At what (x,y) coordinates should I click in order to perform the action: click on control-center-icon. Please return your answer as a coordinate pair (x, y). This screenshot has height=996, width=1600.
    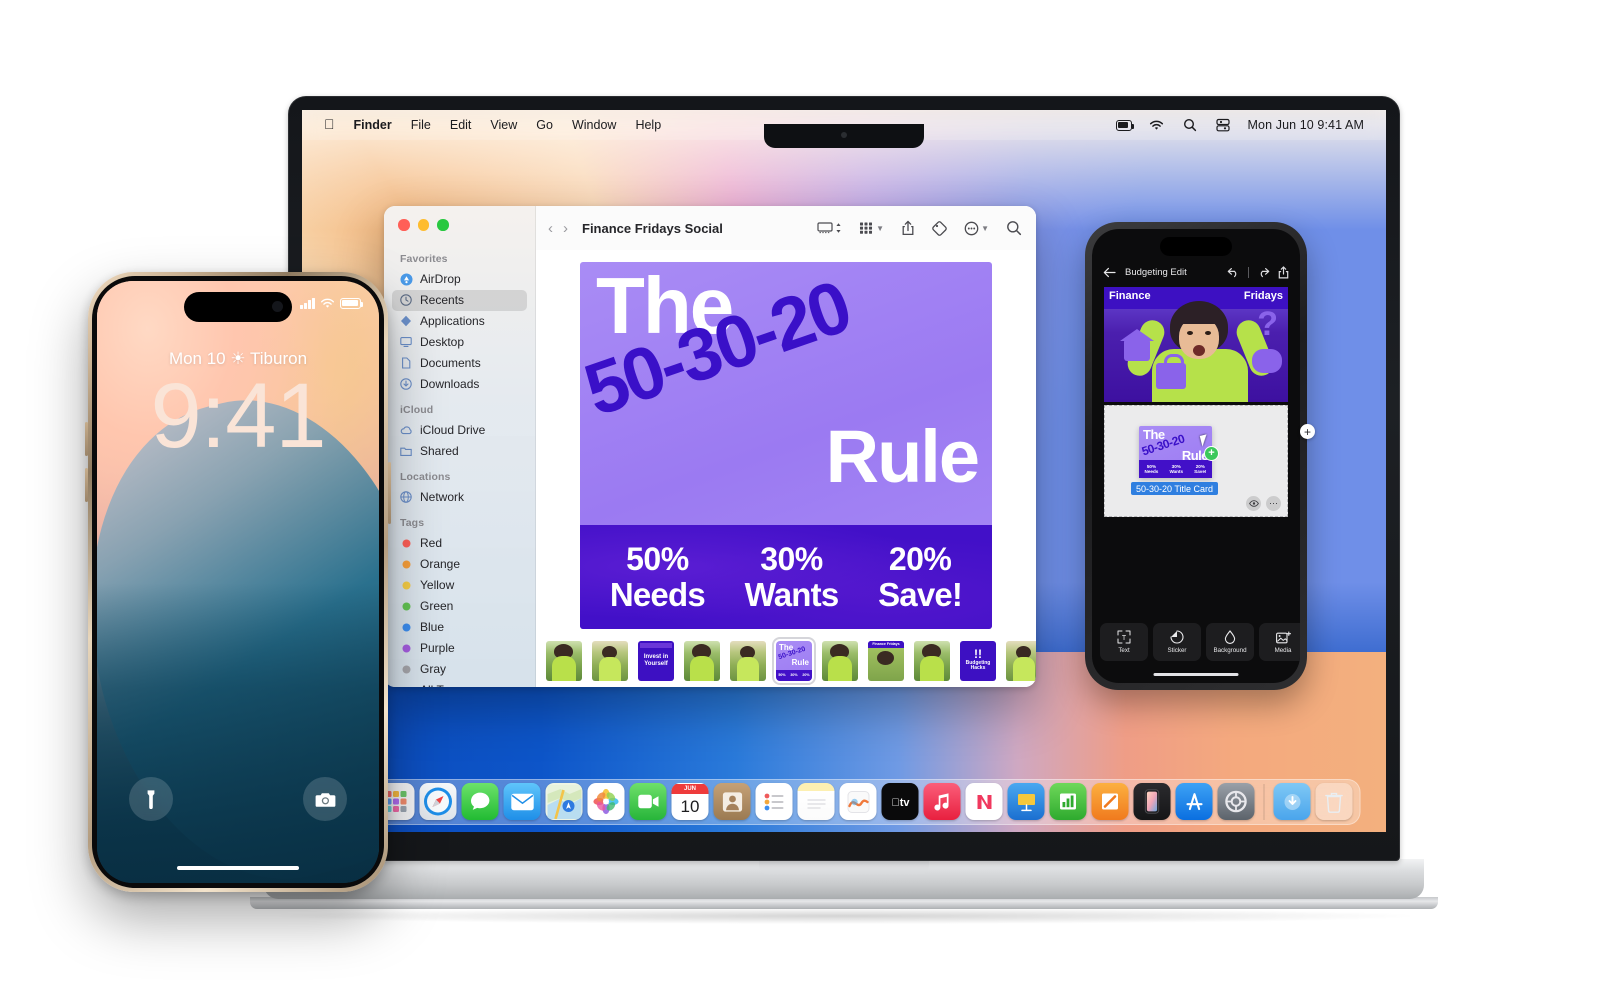
    Looking at the image, I should click on (1223, 125).